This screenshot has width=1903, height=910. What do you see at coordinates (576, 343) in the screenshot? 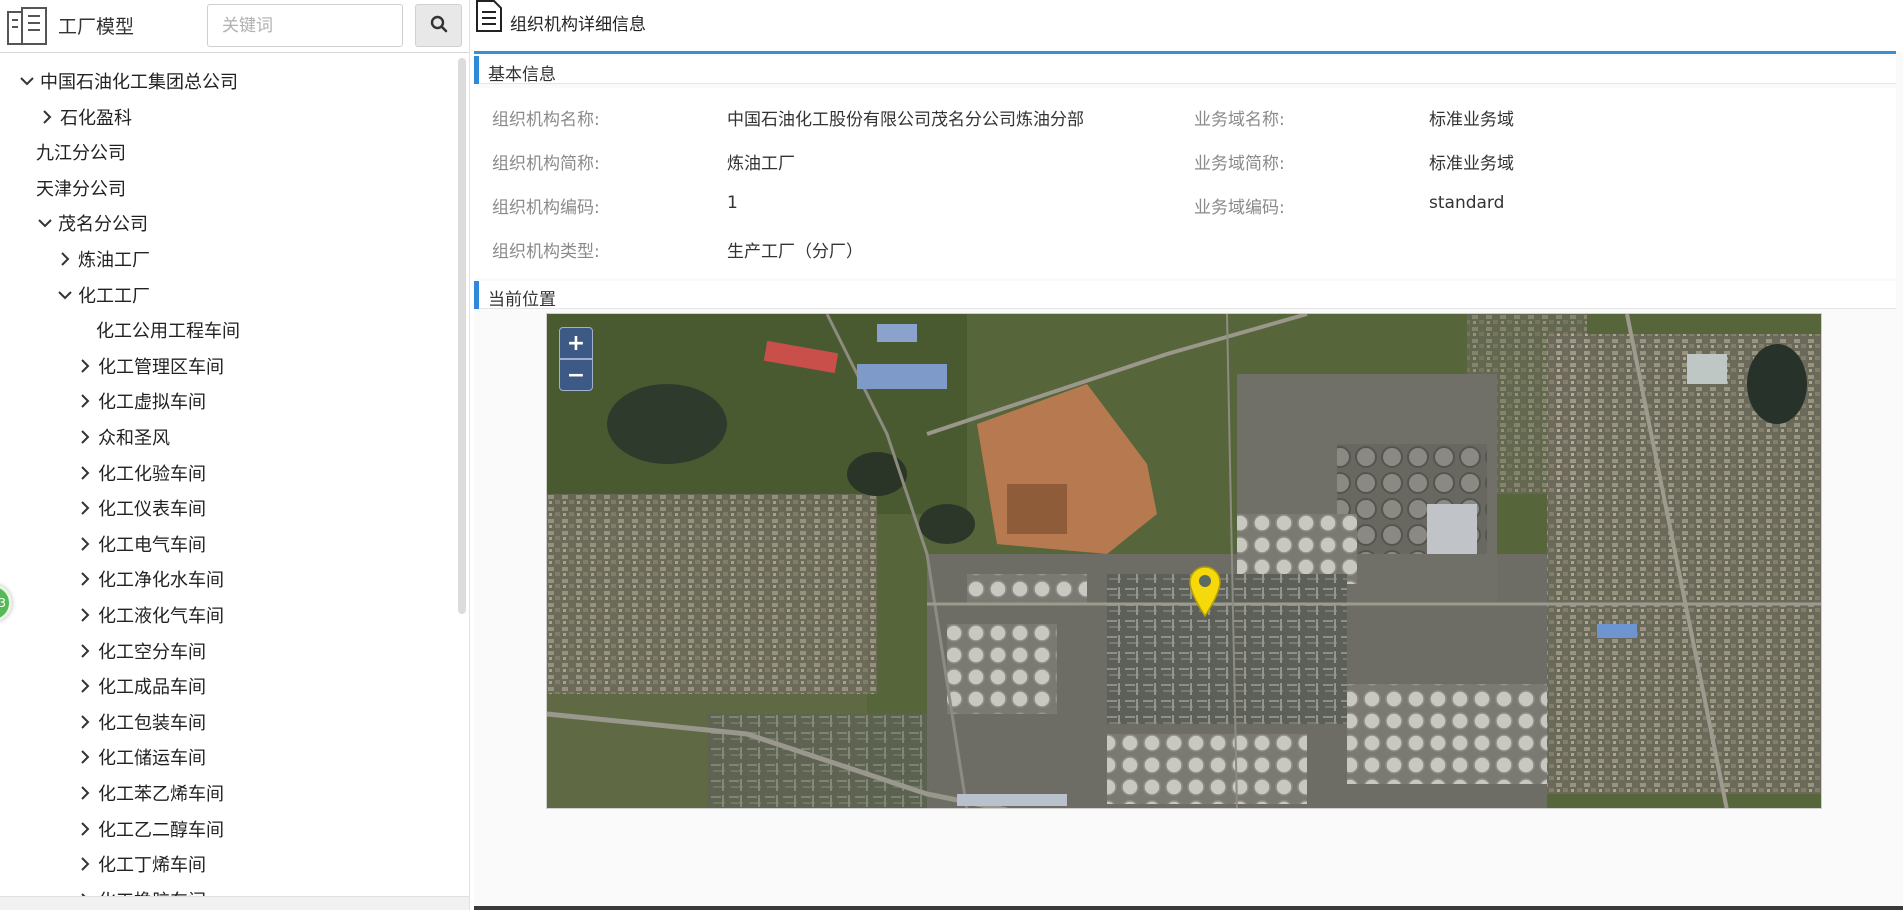
I see `zoom-in-button: +` at bounding box center [576, 343].